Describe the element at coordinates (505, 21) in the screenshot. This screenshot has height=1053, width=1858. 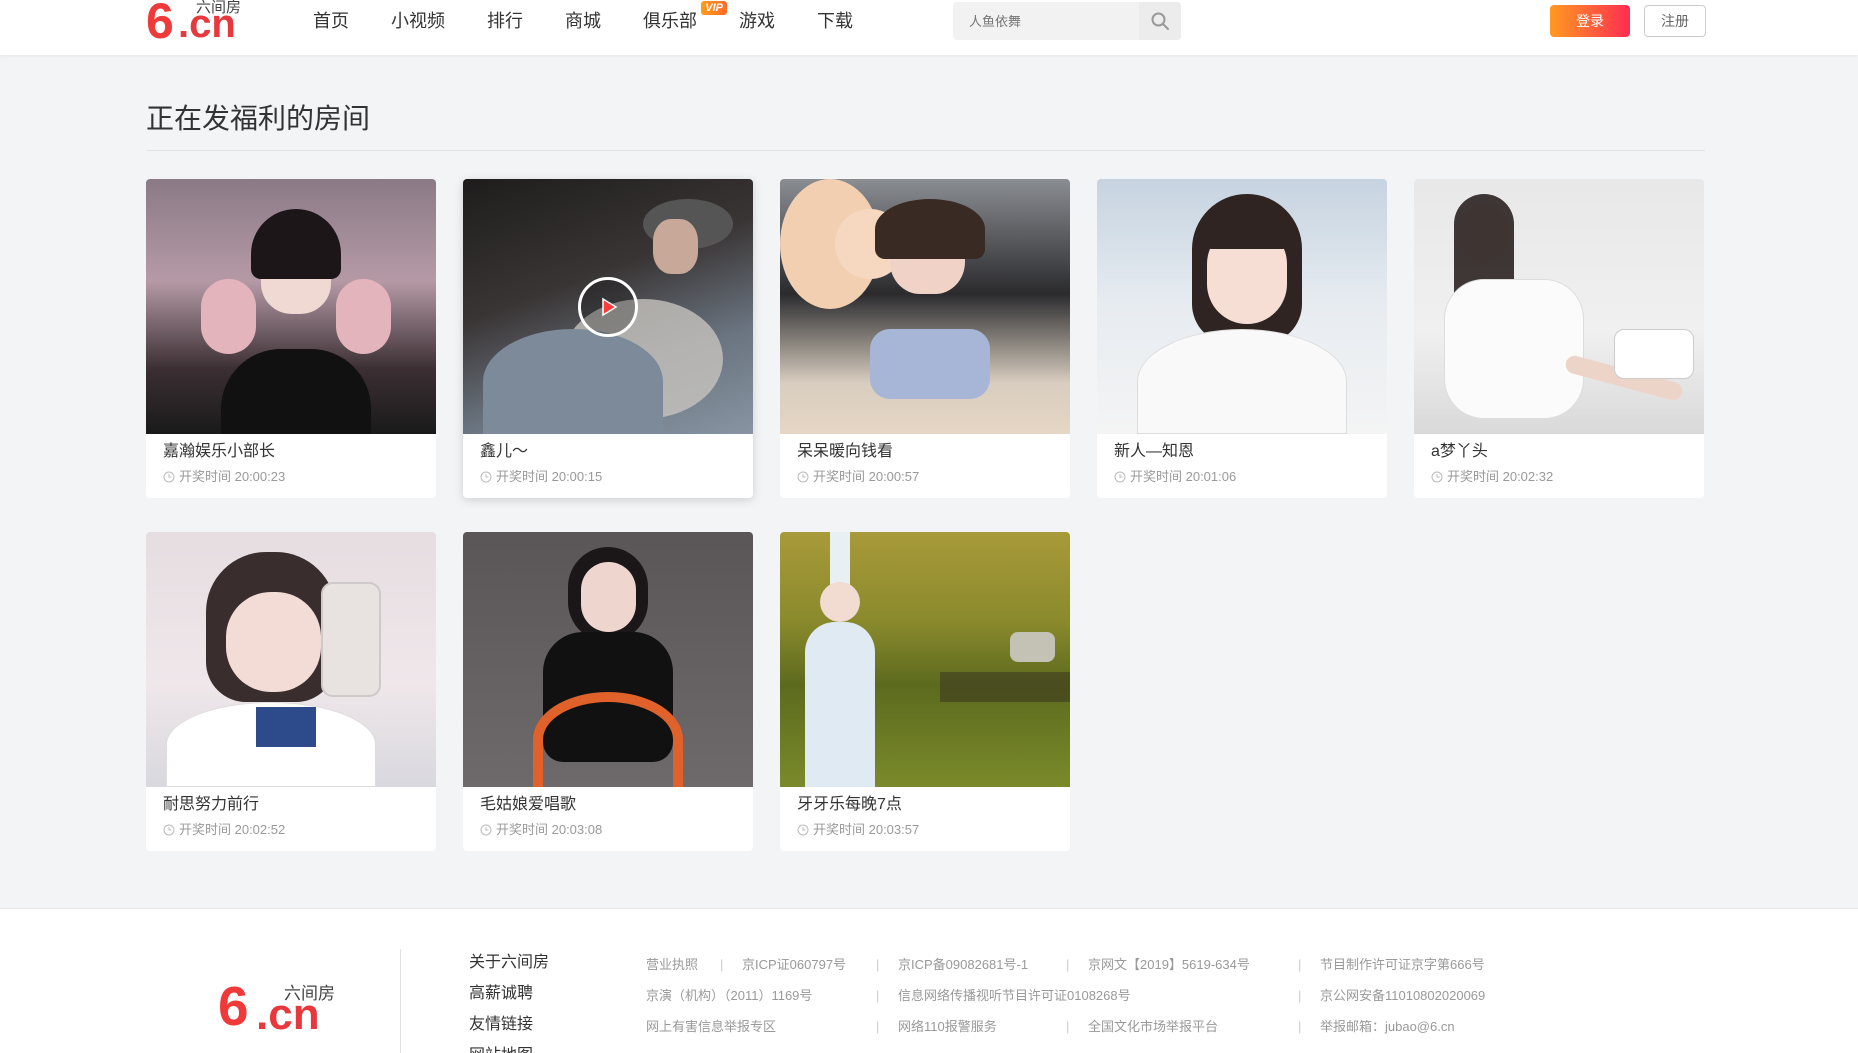
I see `nav-ranking: 排行` at that location.